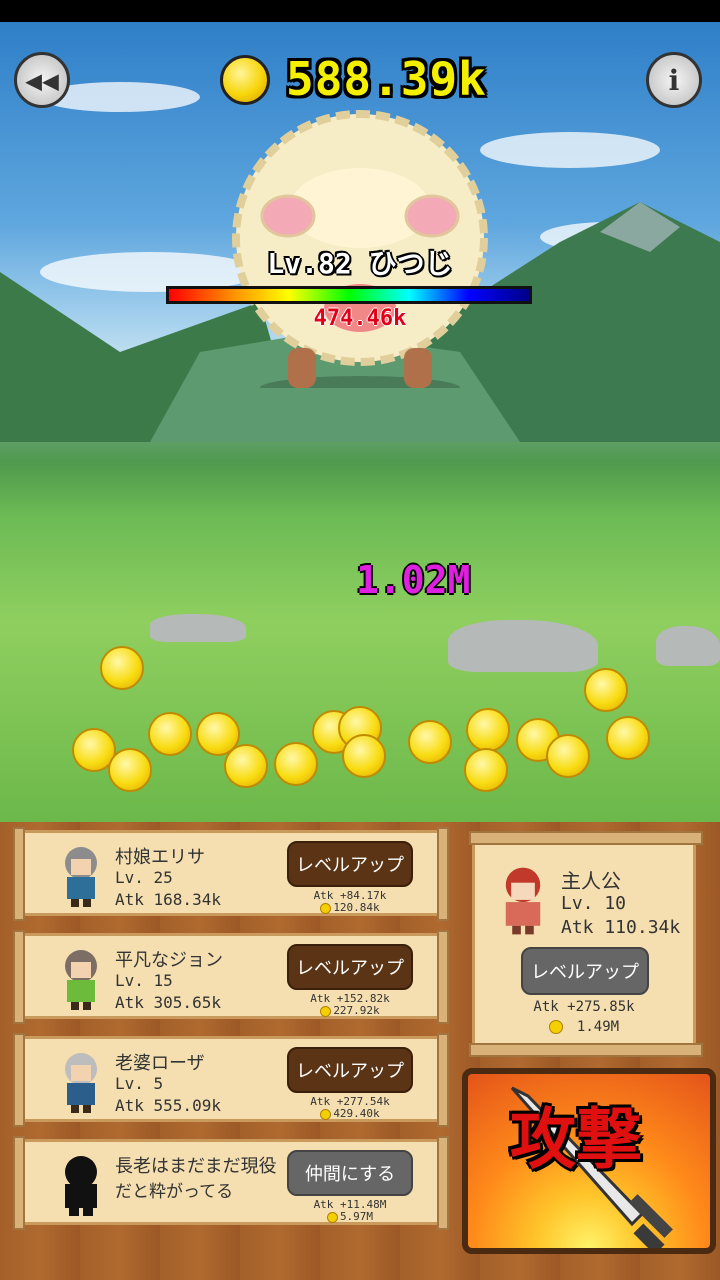  Describe the element at coordinates (413, 580) in the screenshot. I see `damage-popup: 1.02M` at that location.